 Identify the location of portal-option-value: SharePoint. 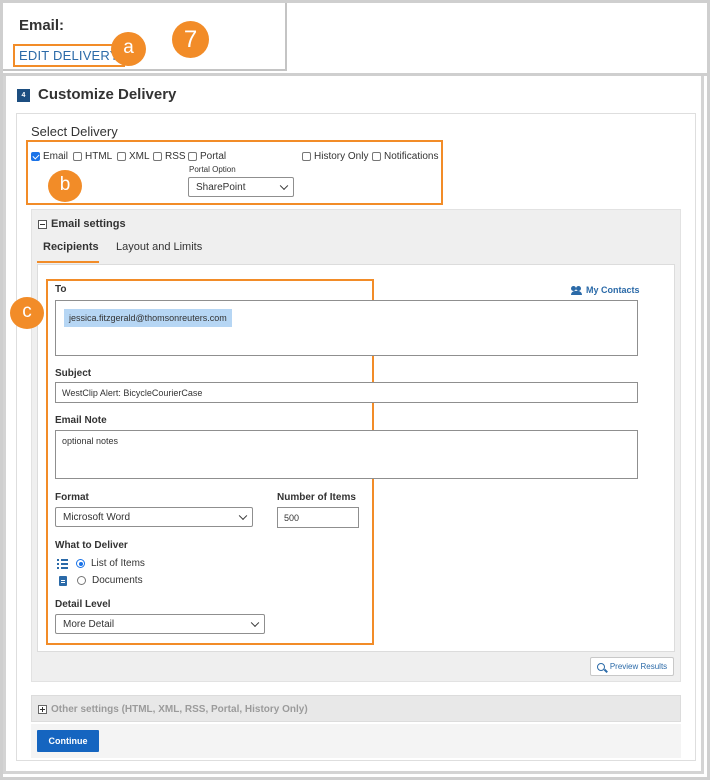
(221, 187).